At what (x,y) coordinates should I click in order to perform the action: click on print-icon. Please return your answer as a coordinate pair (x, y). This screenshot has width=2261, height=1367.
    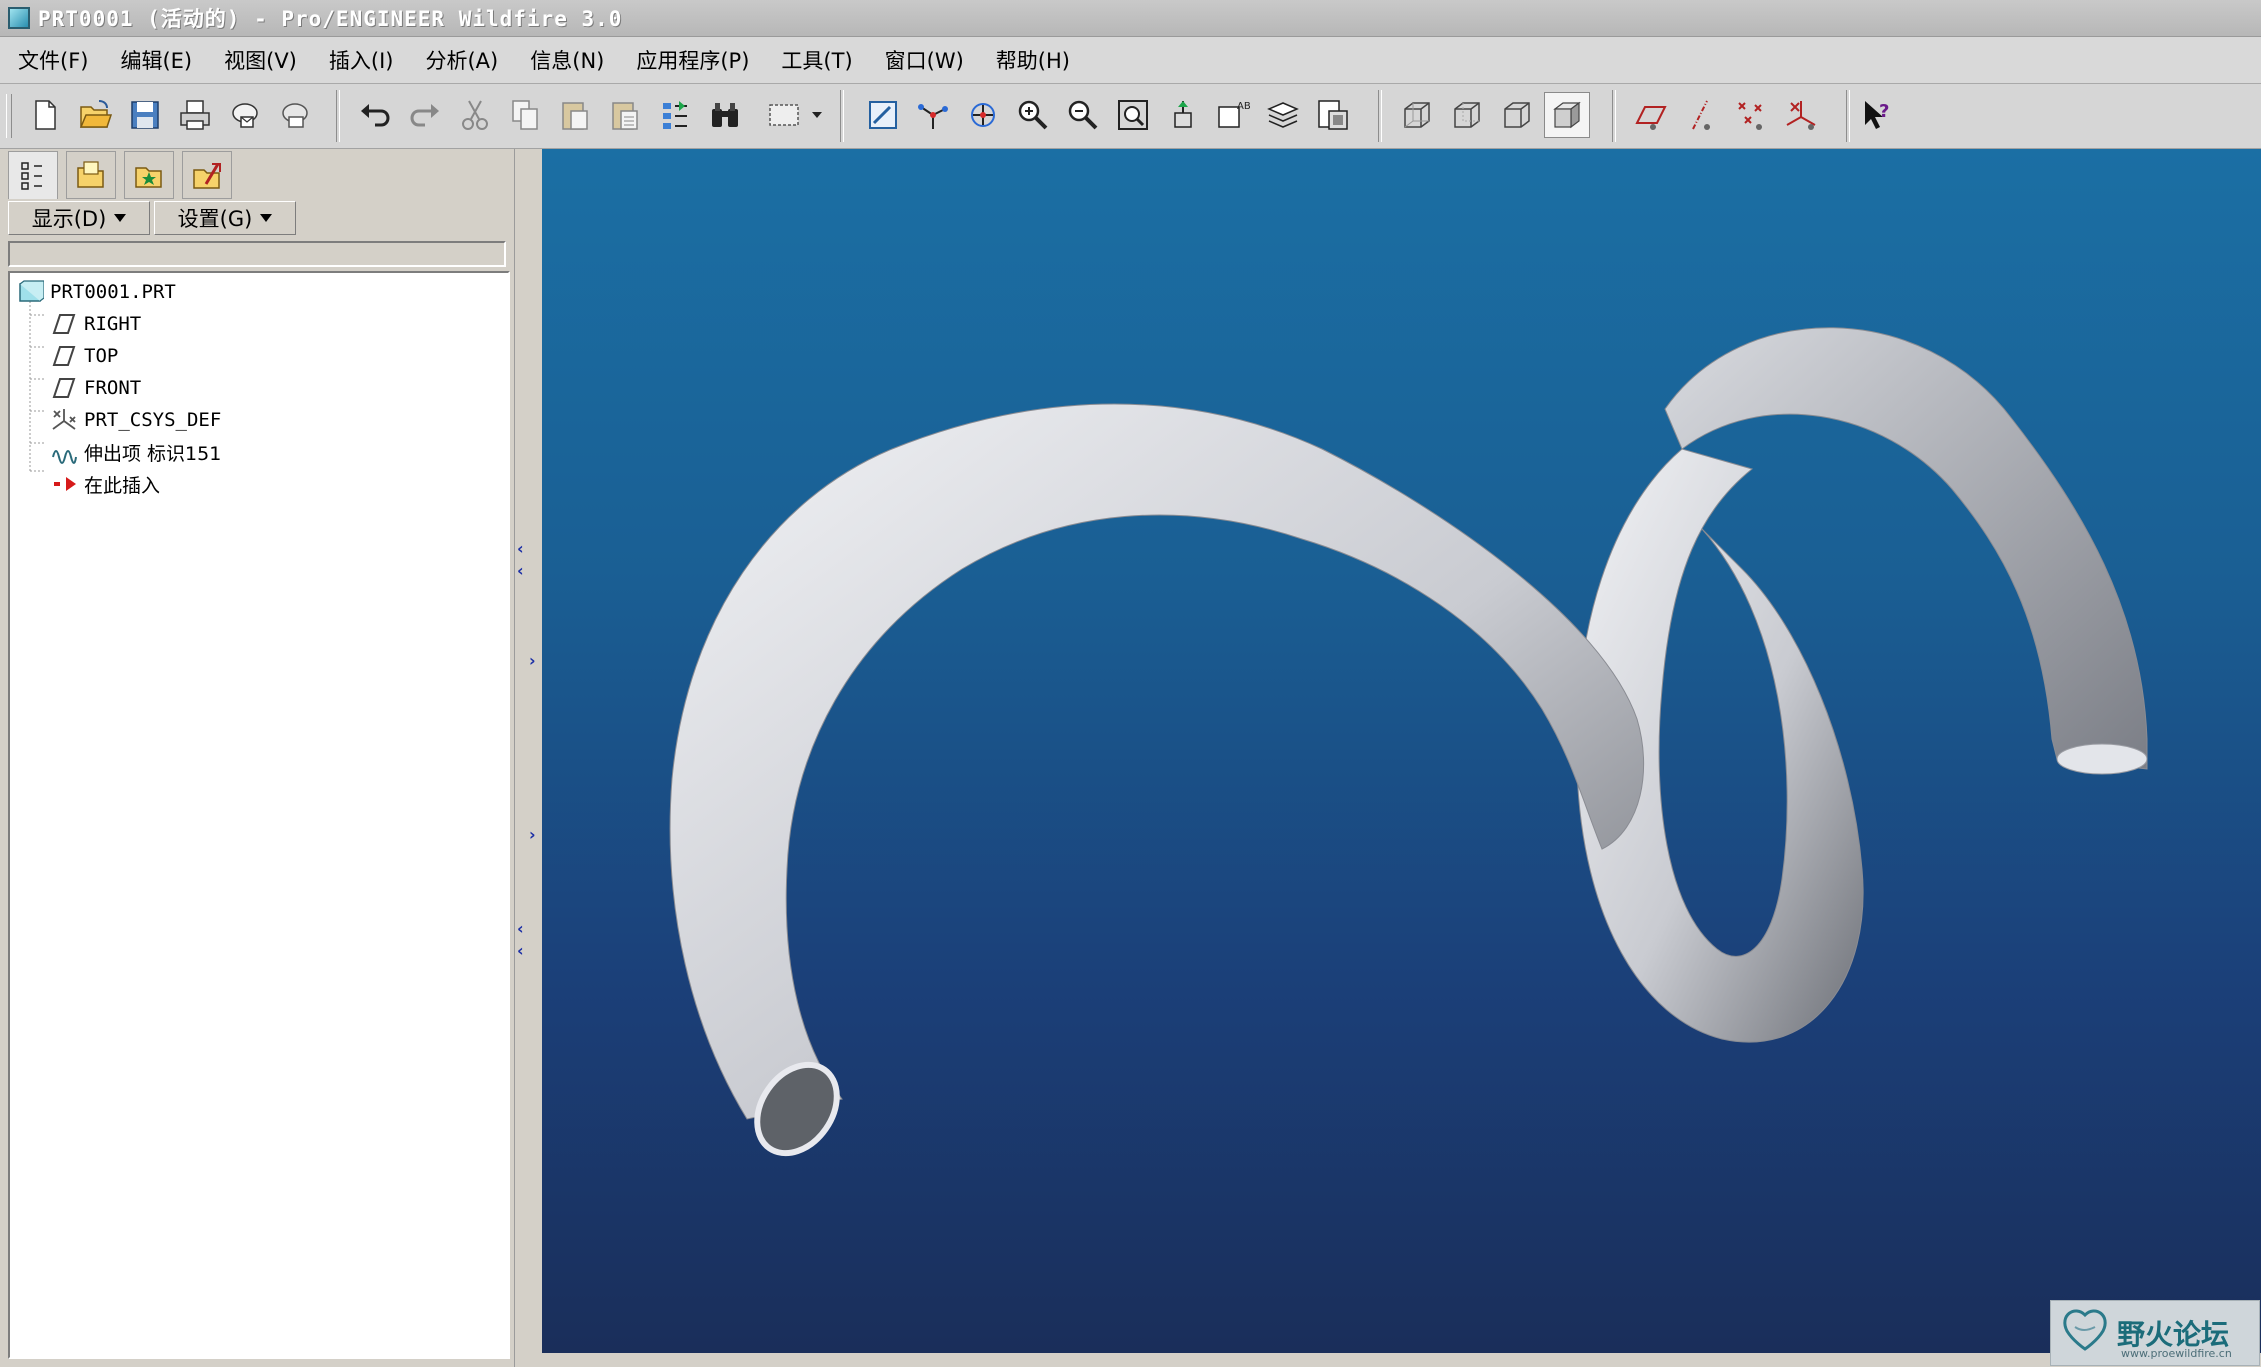
    Looking at the image, I should click on (195, 115).